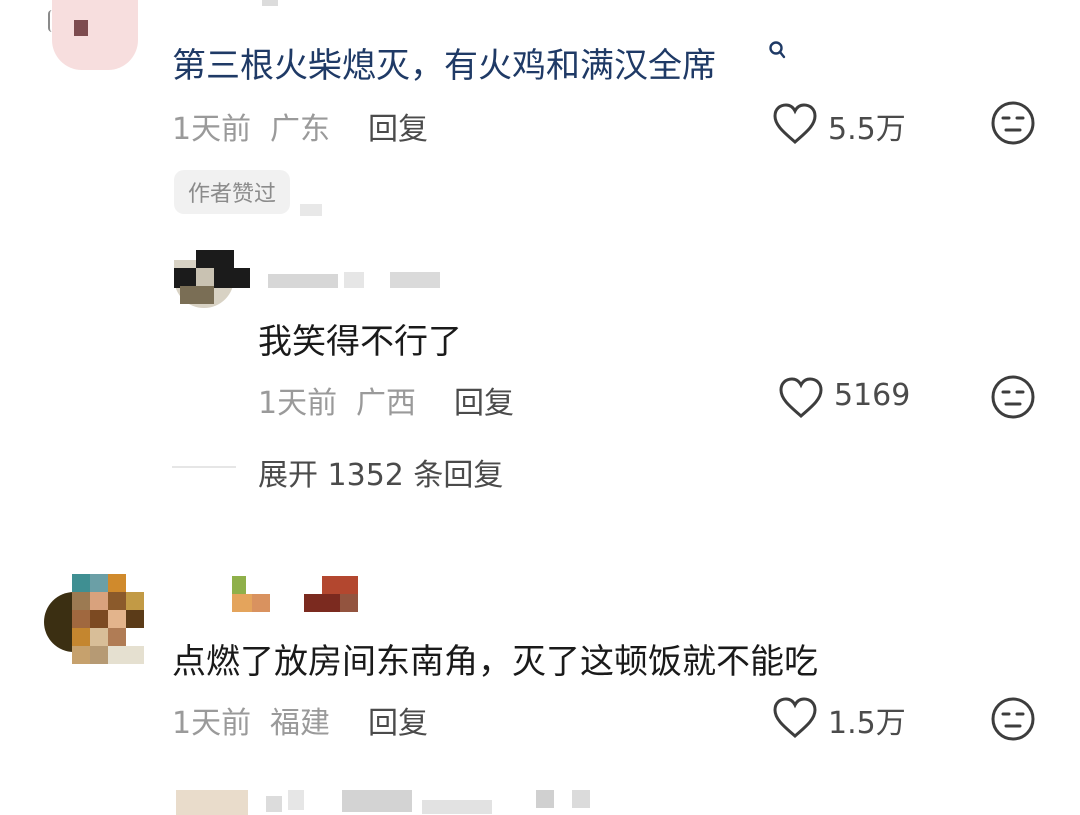  Describe the element at coordinates (495, 658) in the screenshot. I see `comment-text: 点燃了放房间东南角，灭了这顿饭就不能吃` at that location.